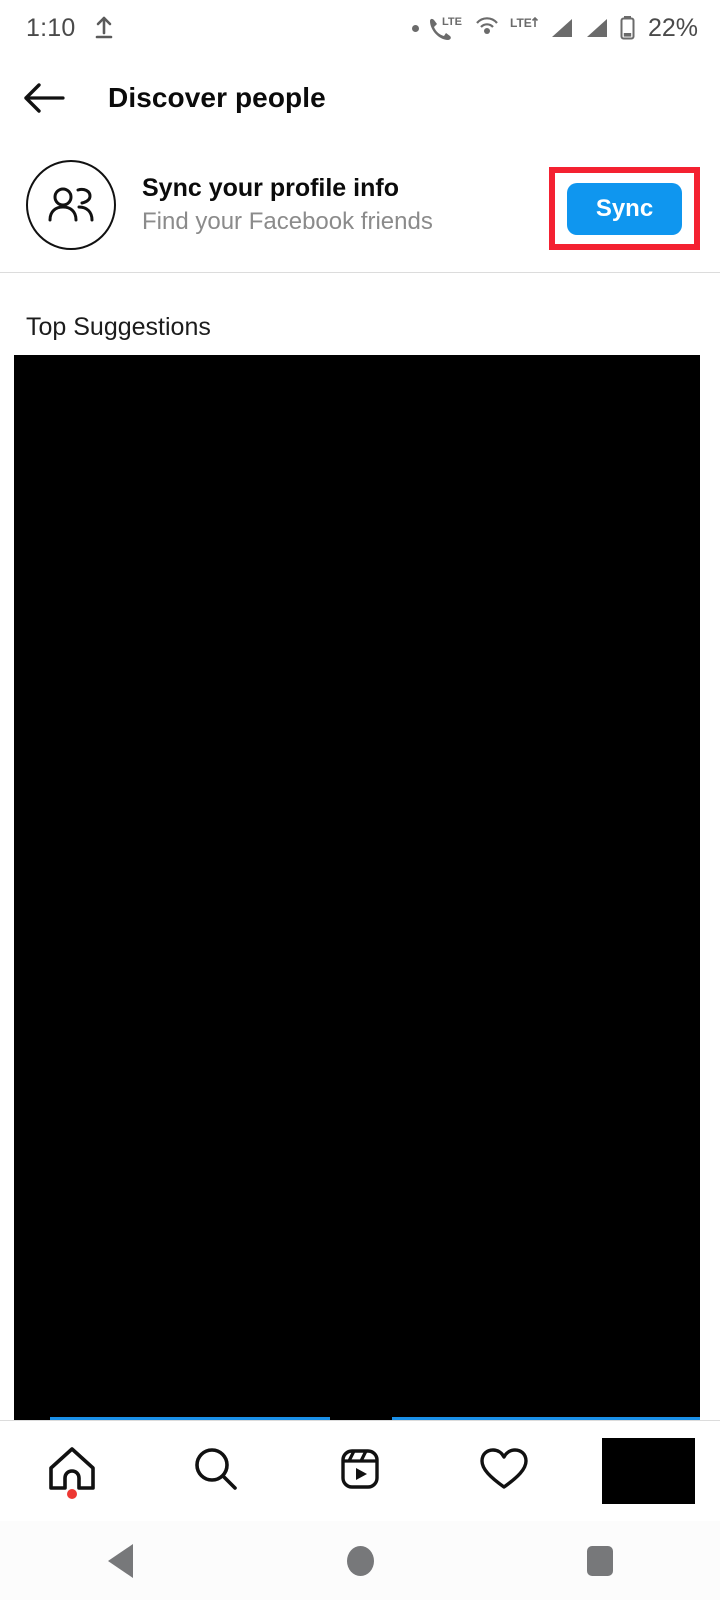  I want to click on status-bar-right: LTE LTE 22%, so click(554, 28).